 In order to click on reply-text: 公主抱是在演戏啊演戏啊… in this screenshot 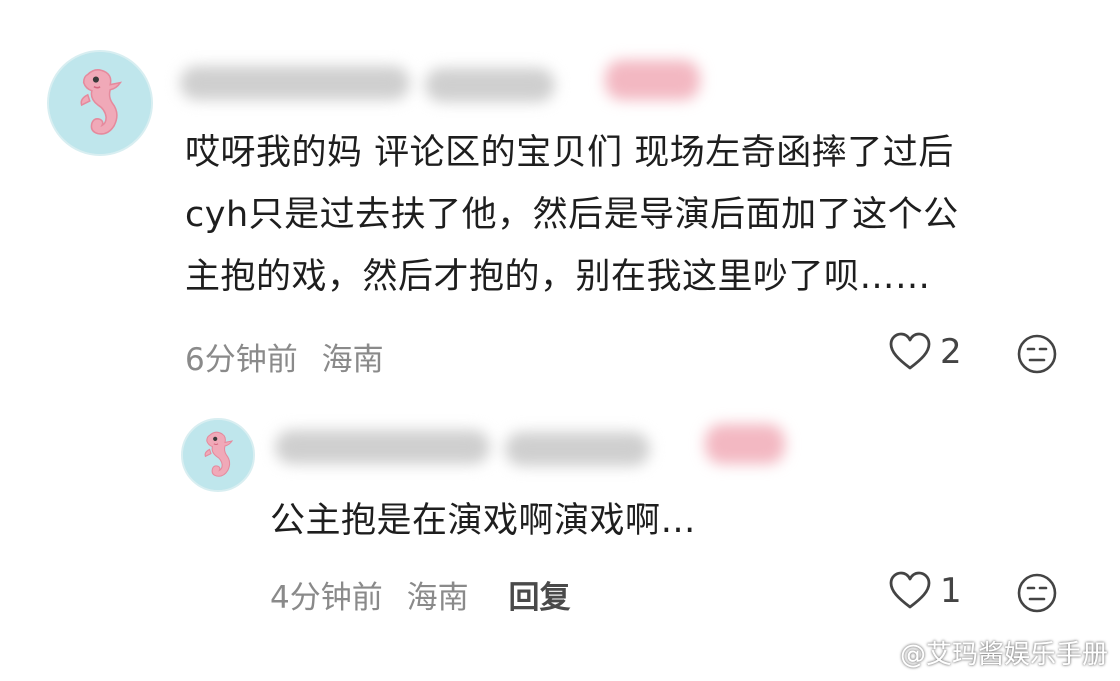, I will do `click(483, 521)`.